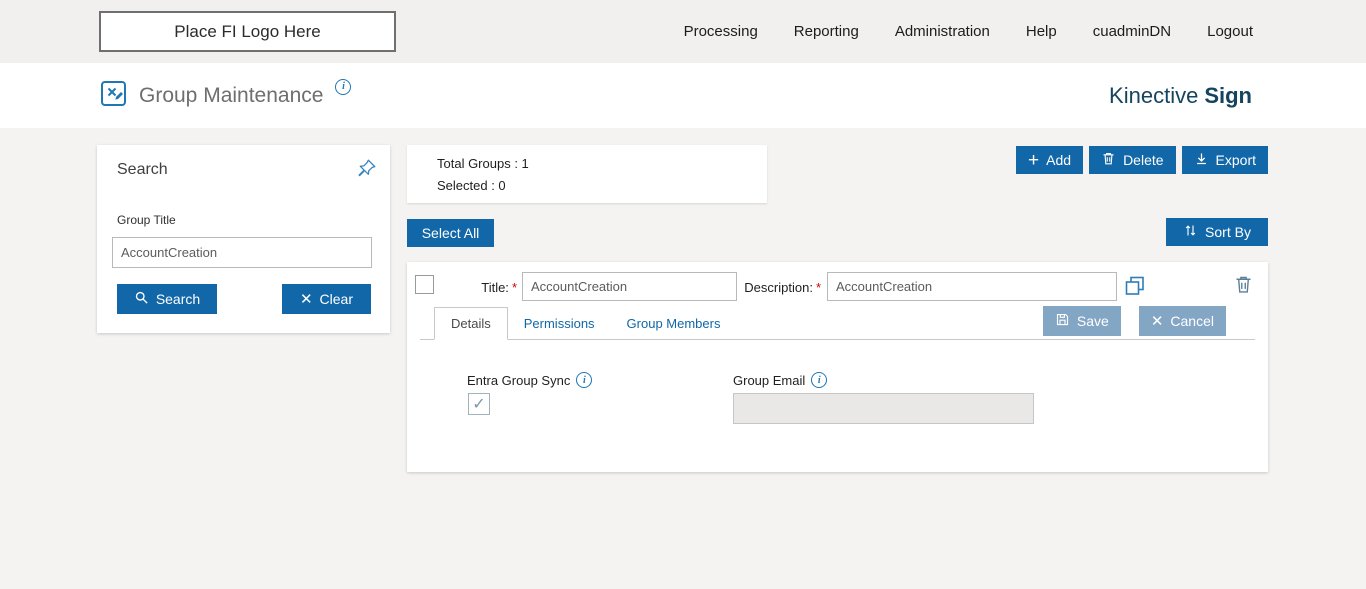 Image resolution: width=1366 pixels, height=589 pixels. I want to click on cancel-button: ✕ Cancel, so click(1182, 321).